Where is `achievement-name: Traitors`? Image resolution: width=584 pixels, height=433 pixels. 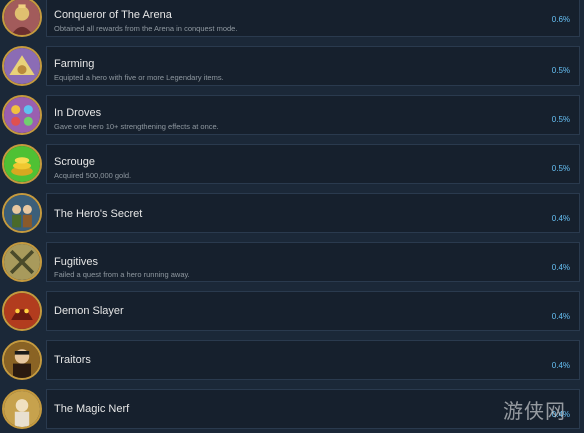
achievement-name: Traitors is located at coordinates (72, 360).